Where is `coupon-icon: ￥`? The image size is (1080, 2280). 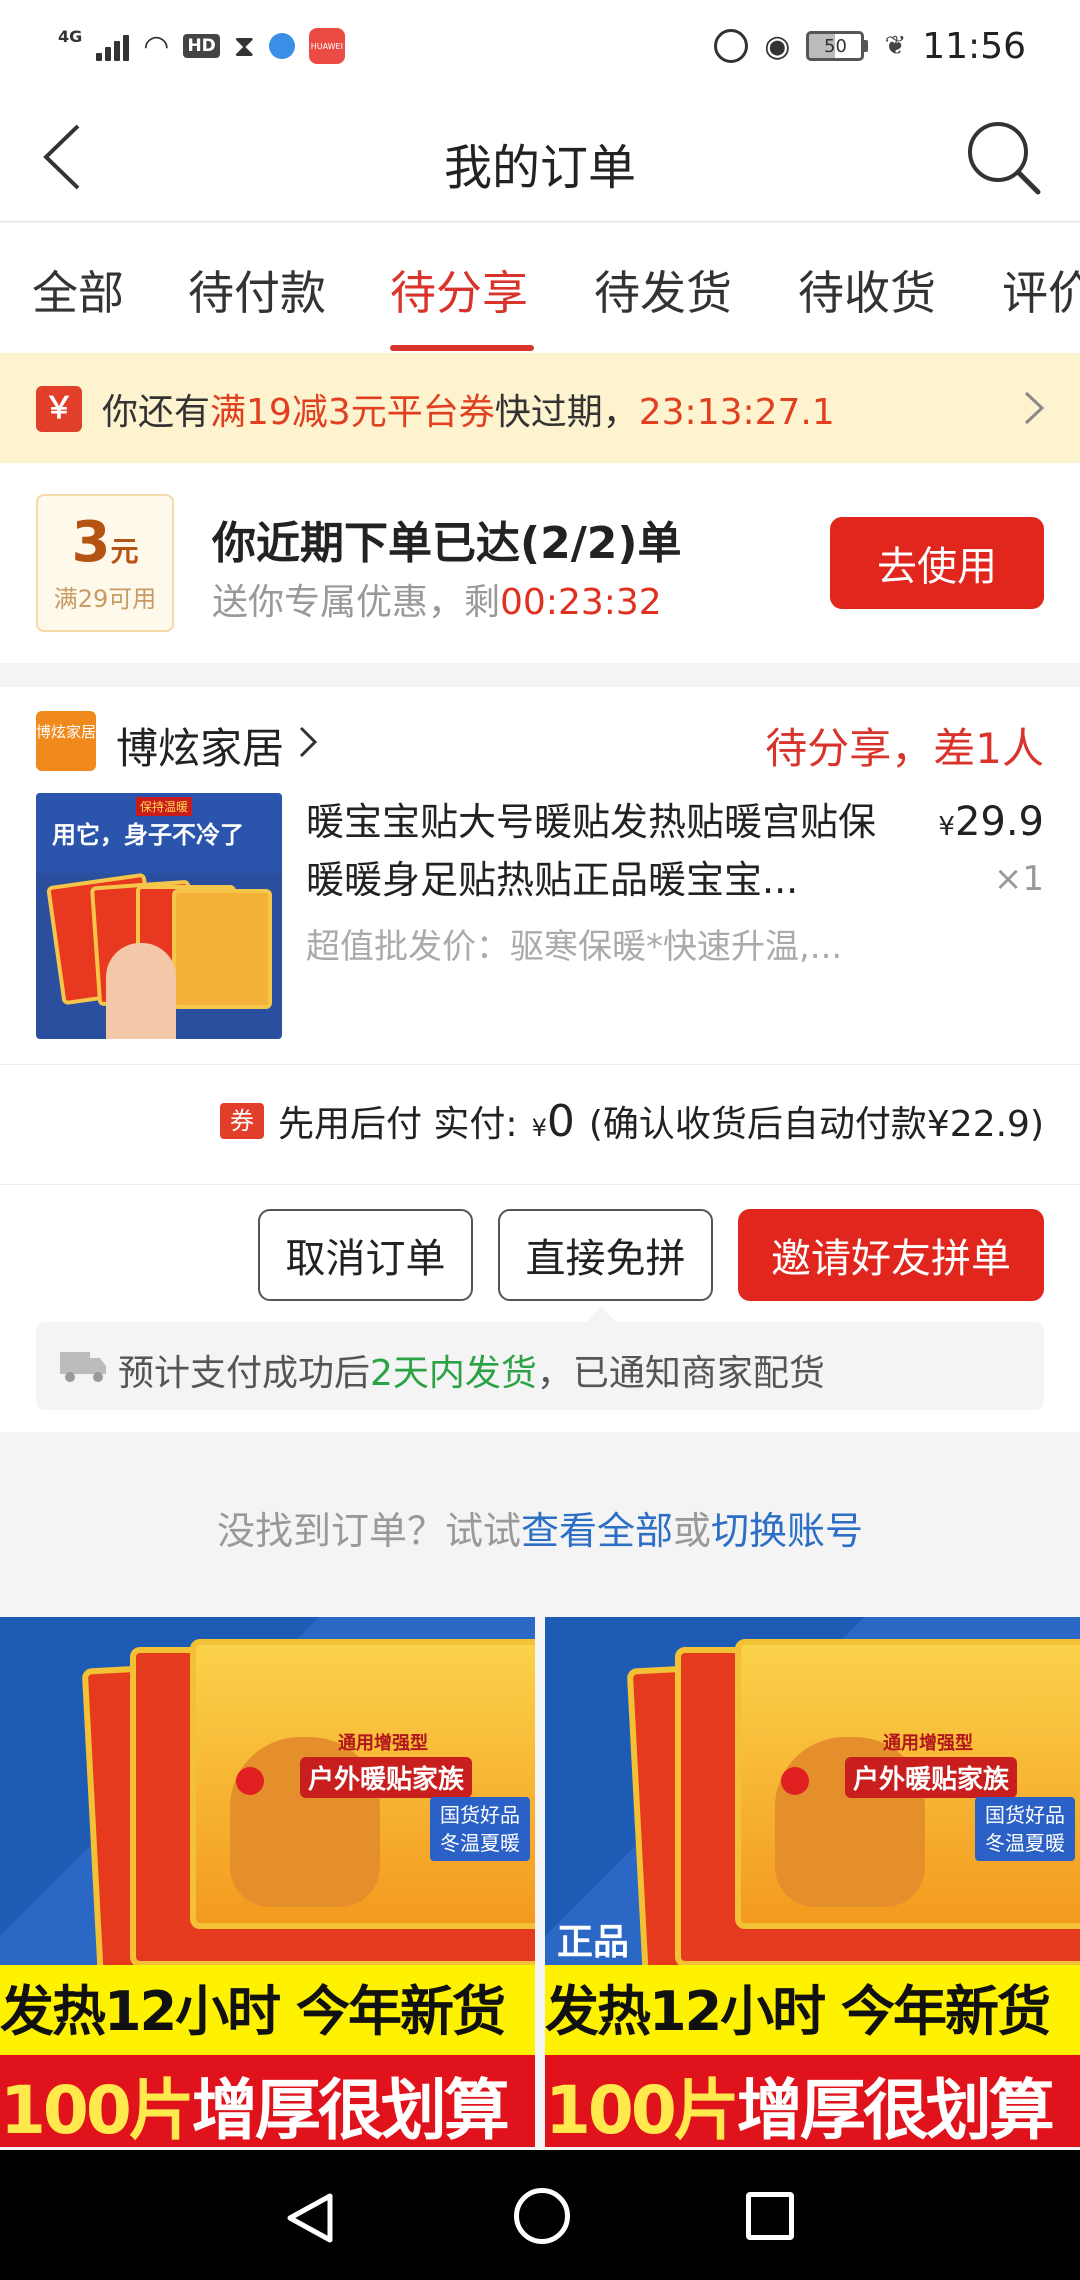 coupon-icon: ￥ is located at coordinates (59, 409).